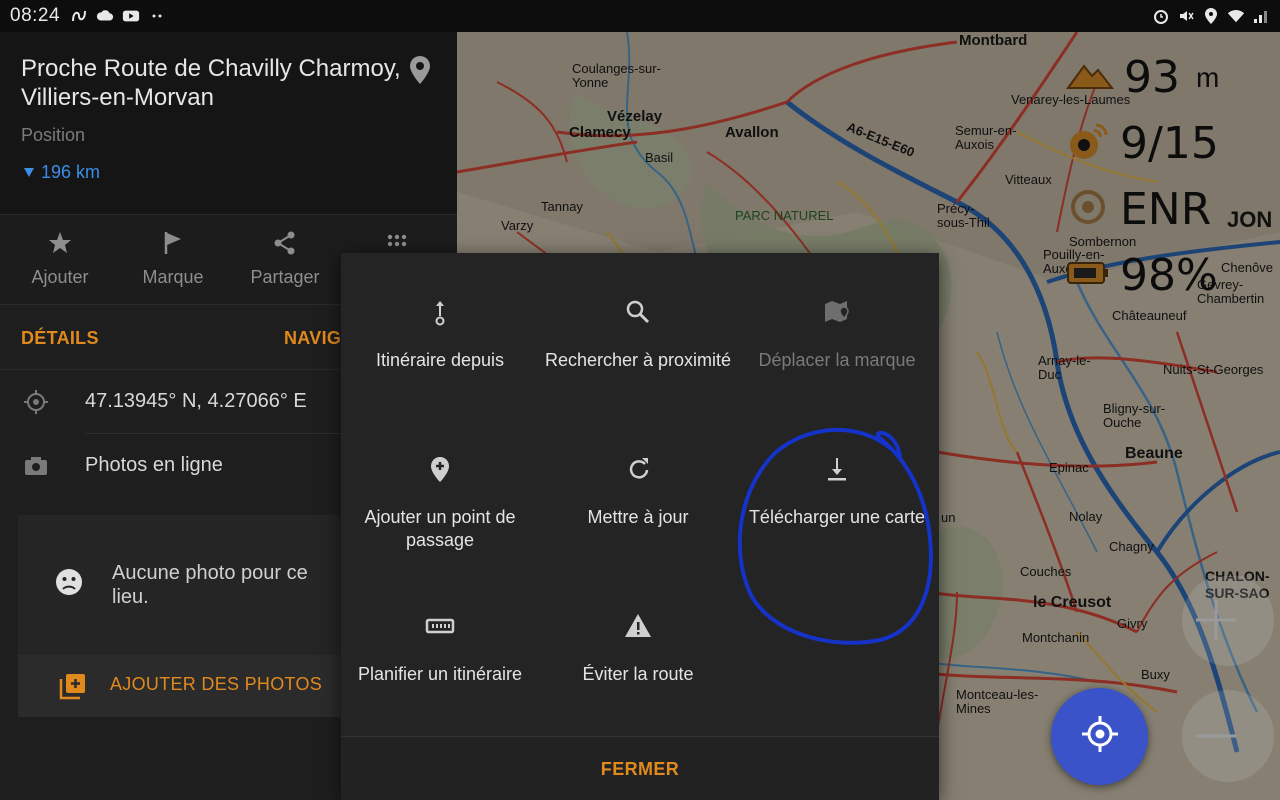  What do you see at coordinates (196, 401) in the screenshot?
I see `coordinates-text: 47.13945° N, 4.27066° E` at bounding box center [196, 401].